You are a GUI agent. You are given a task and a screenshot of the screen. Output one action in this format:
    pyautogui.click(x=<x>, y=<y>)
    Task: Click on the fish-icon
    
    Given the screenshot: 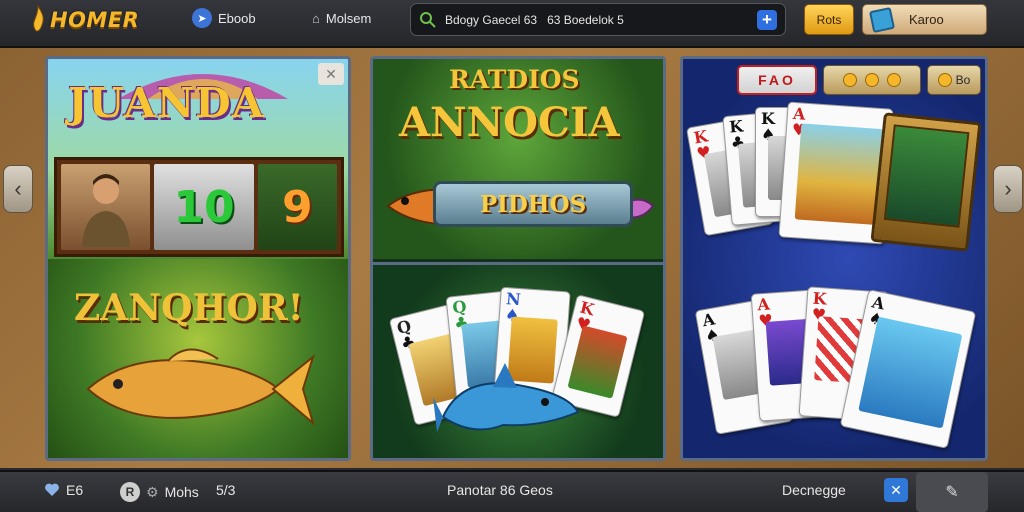 What is the action you would take?
    pyautogui.click(x=200, y=387)
    